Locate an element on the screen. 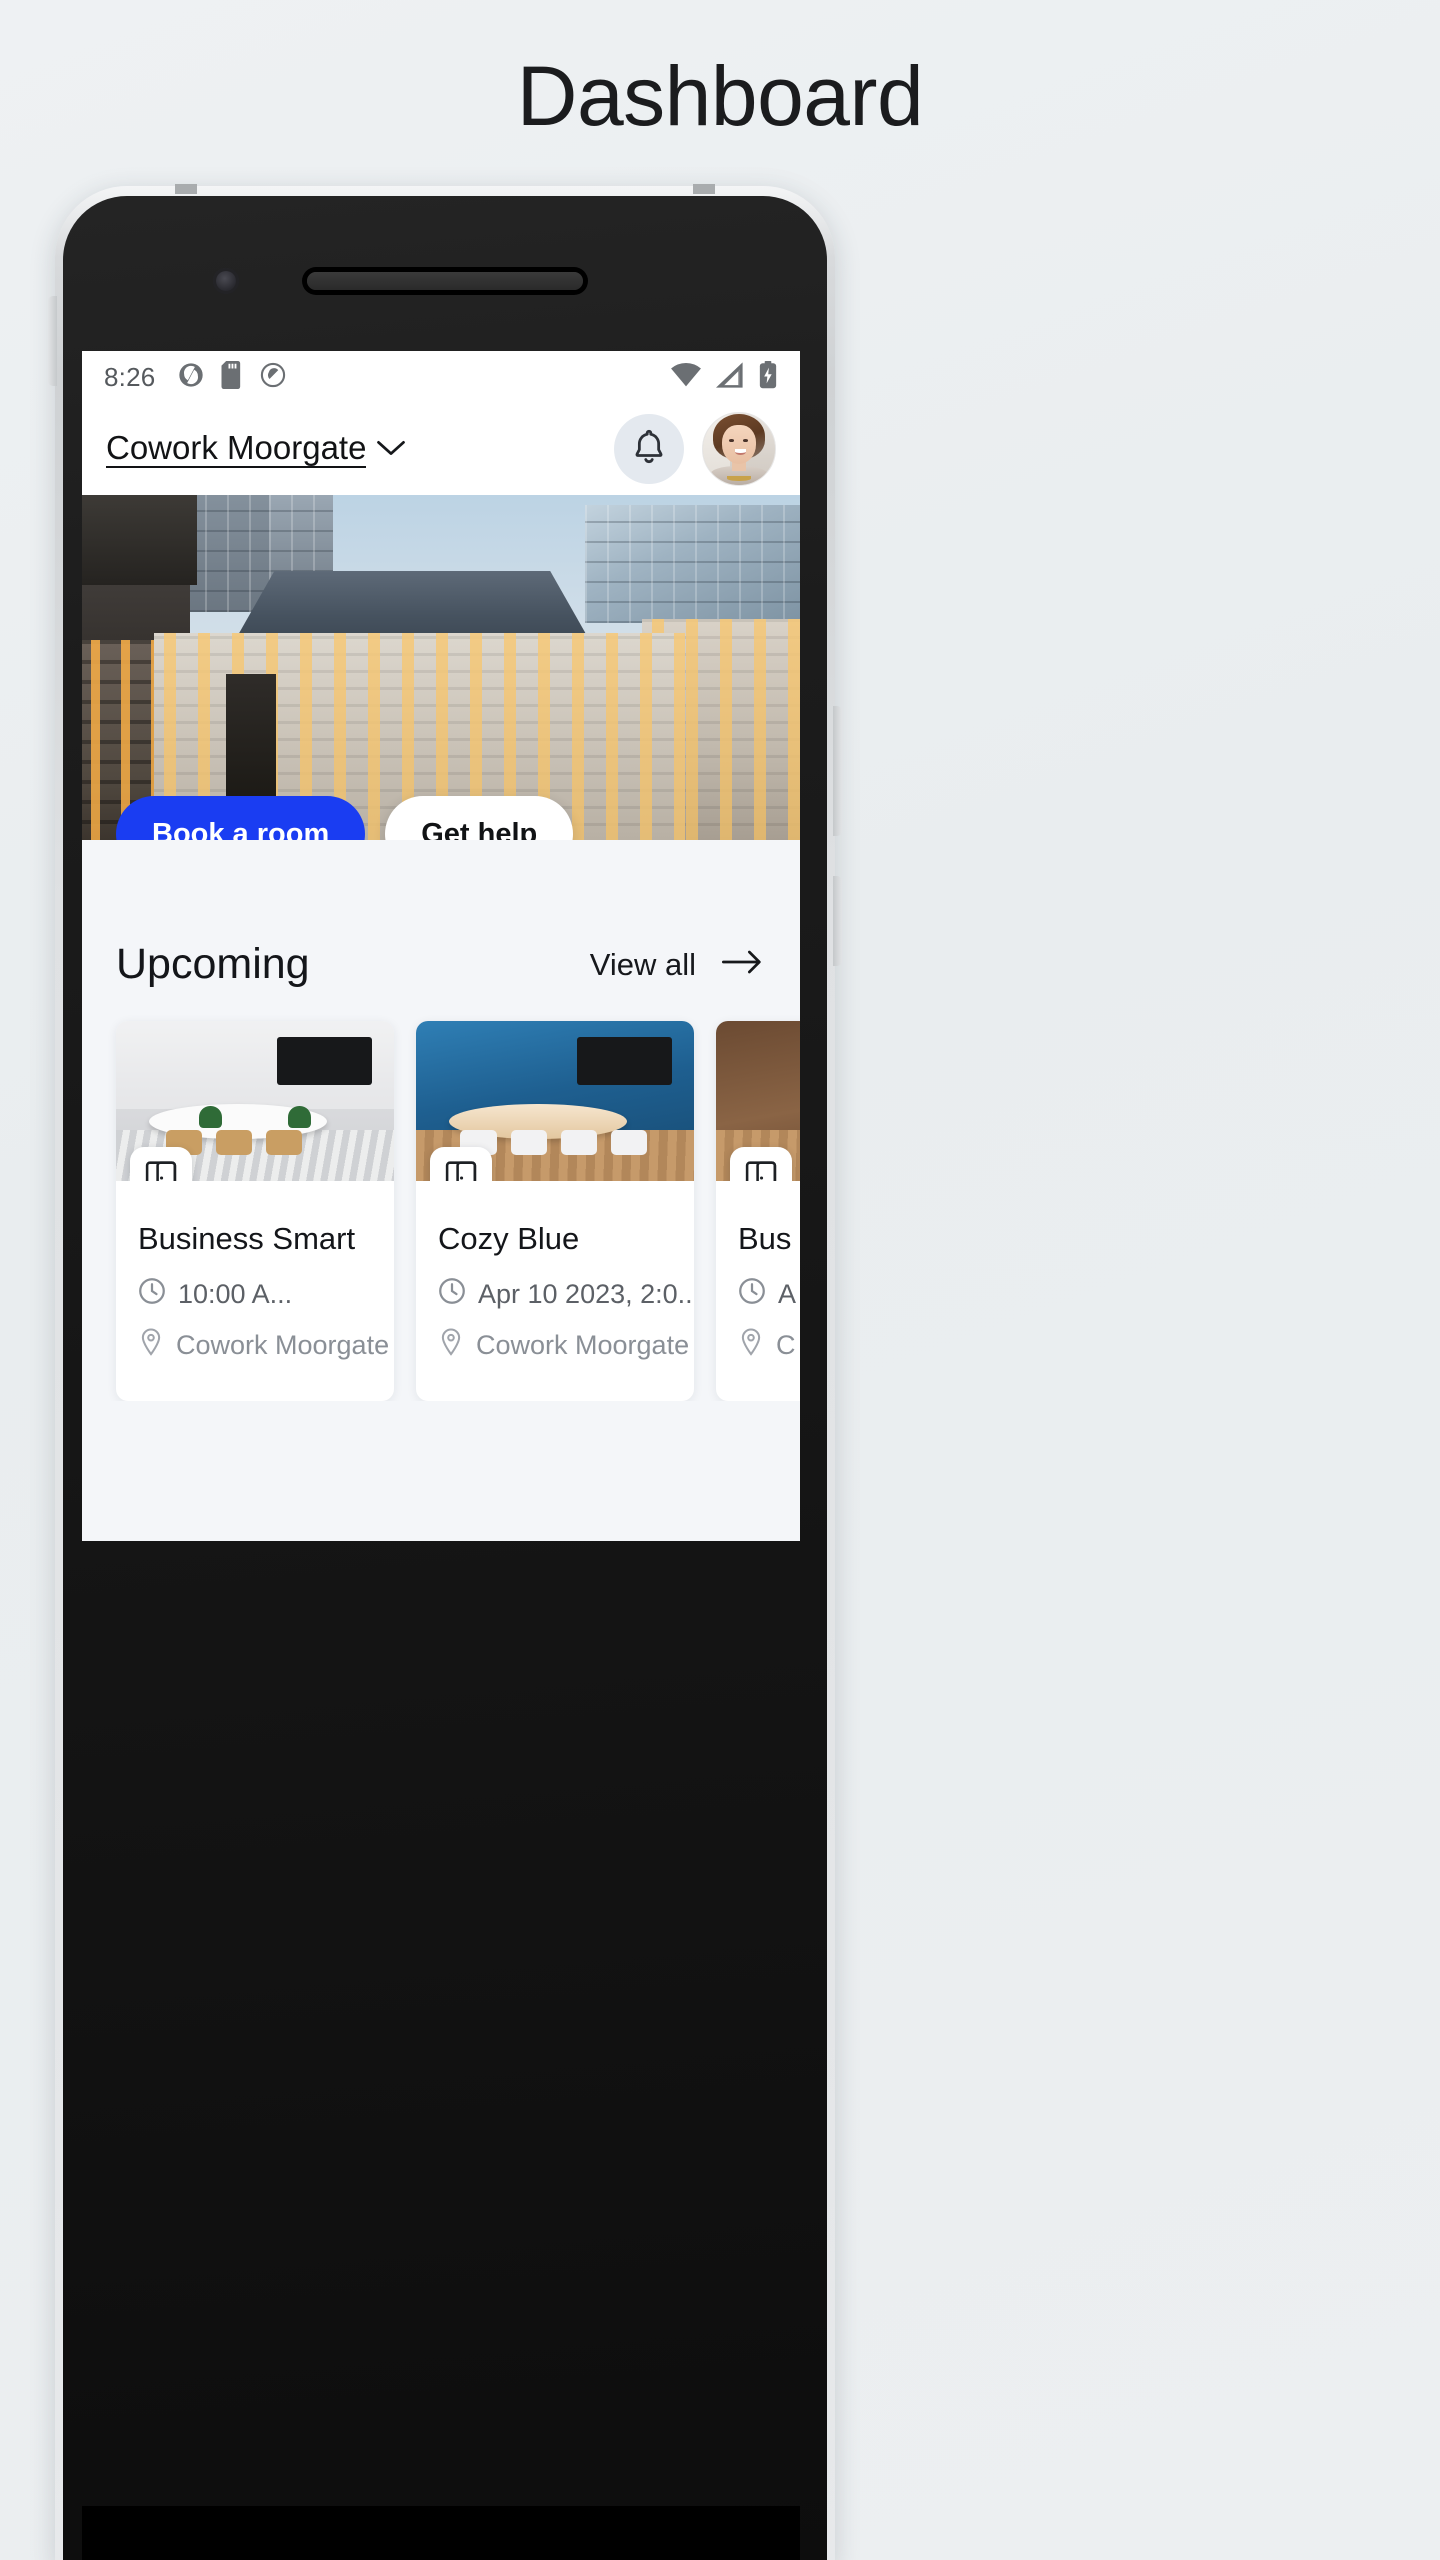 The width and height of the screenshot is (1440, 2560). sync-circle-icon is located at coordinates (273, 377).